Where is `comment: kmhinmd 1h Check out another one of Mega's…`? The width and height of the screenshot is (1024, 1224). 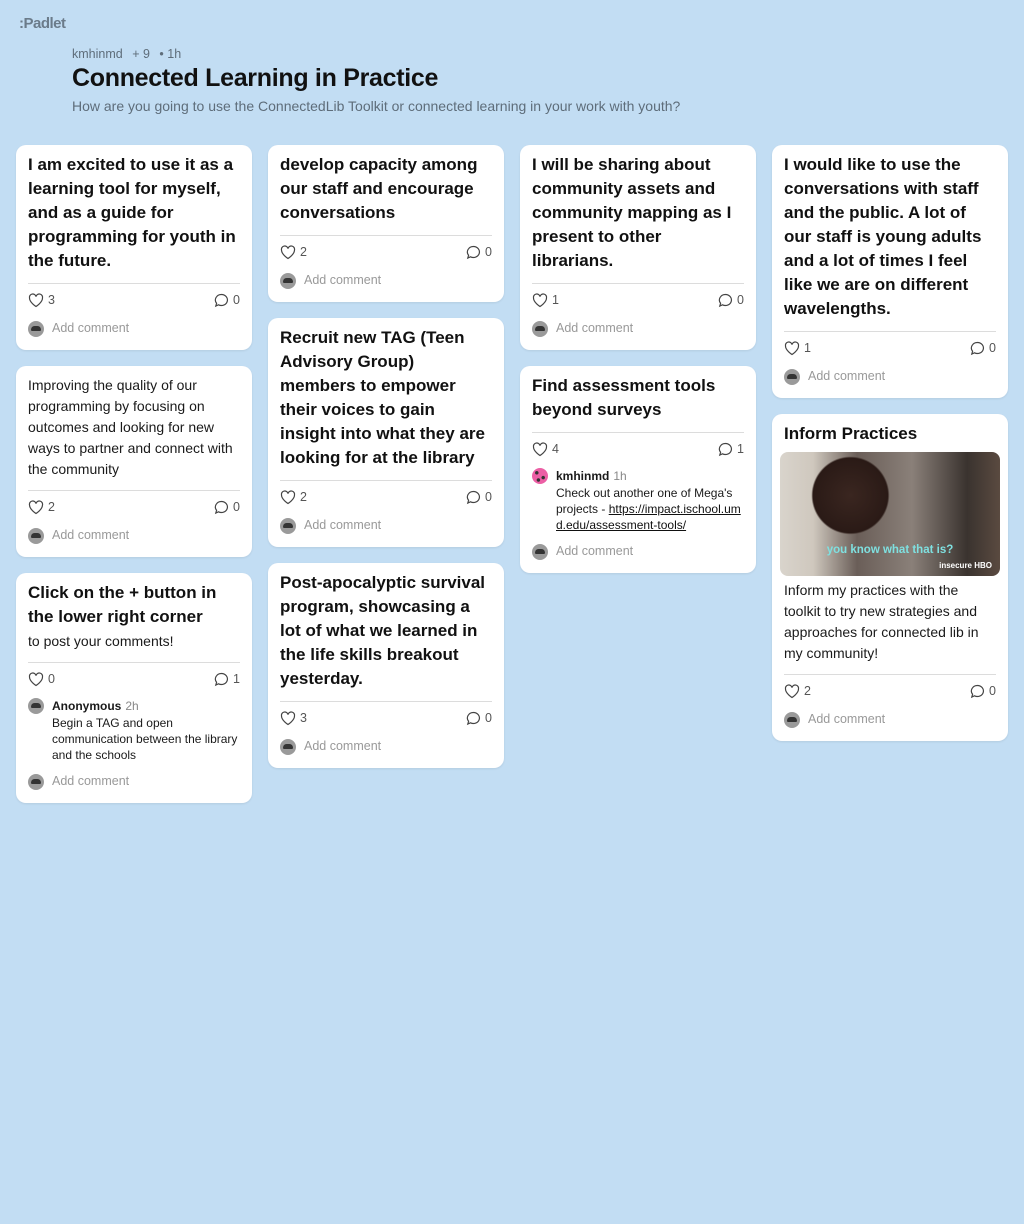 comment: kmhinmd 1h Check out another one of Mega's… is located at coordinates (638, 500).